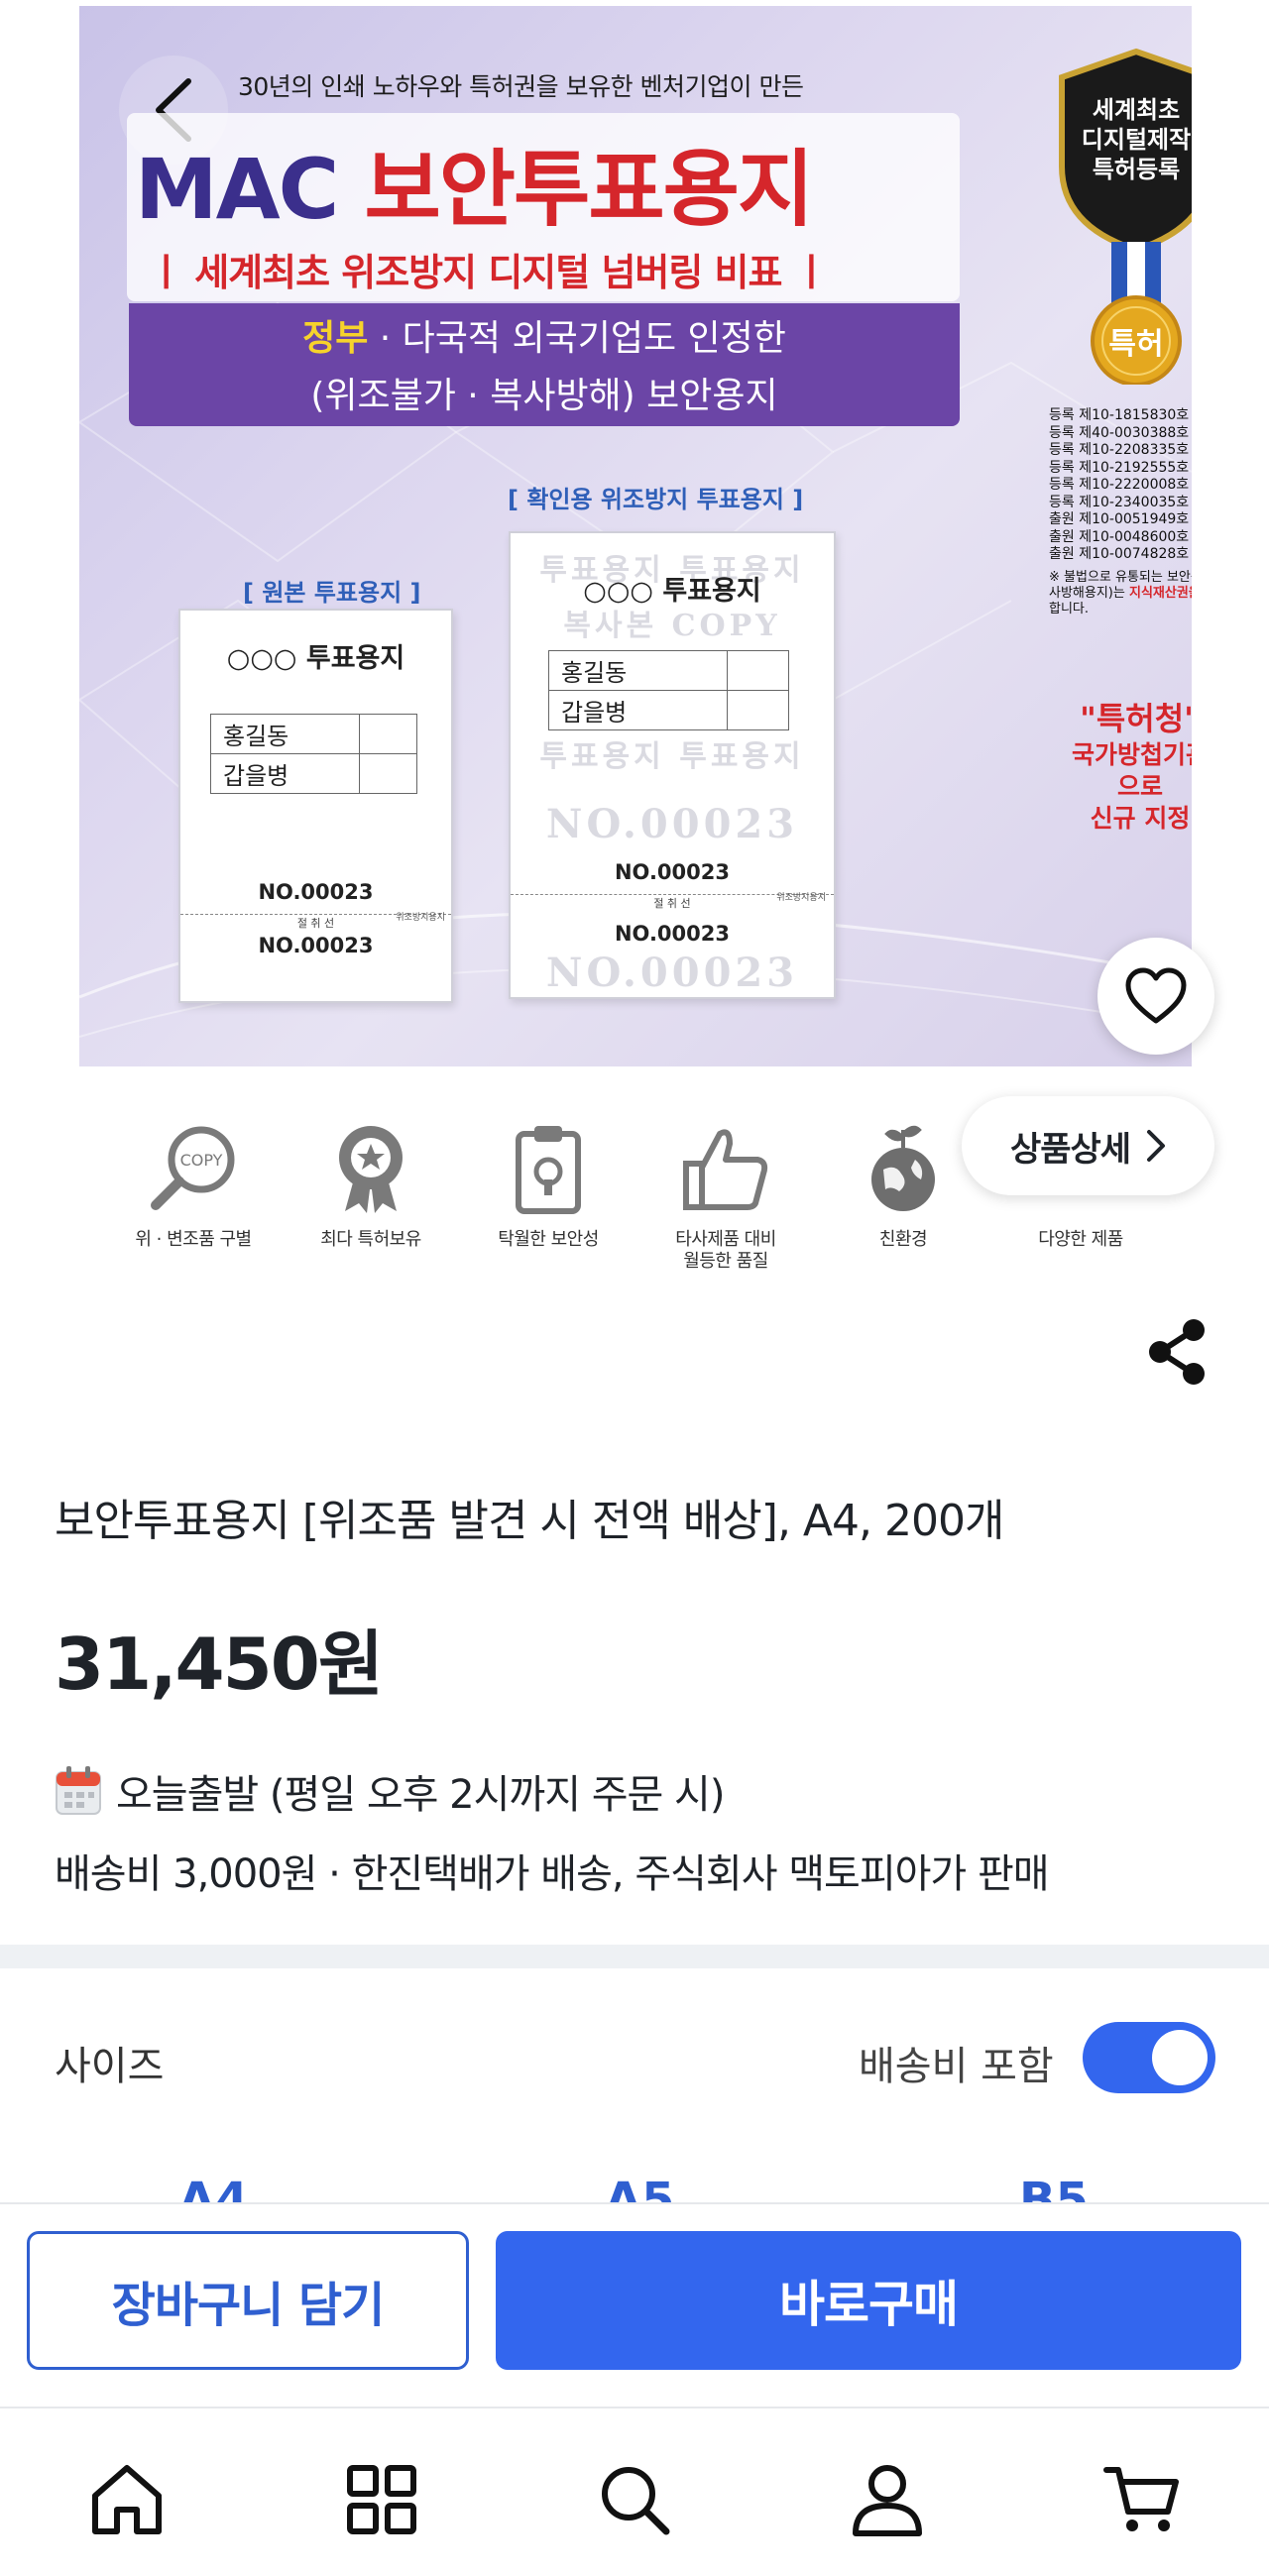 This screenshot has width=1269, height=2576. Describe the element at coordinates (381, 2499) in the screenshot. I see `category-grid-icon` at that location.